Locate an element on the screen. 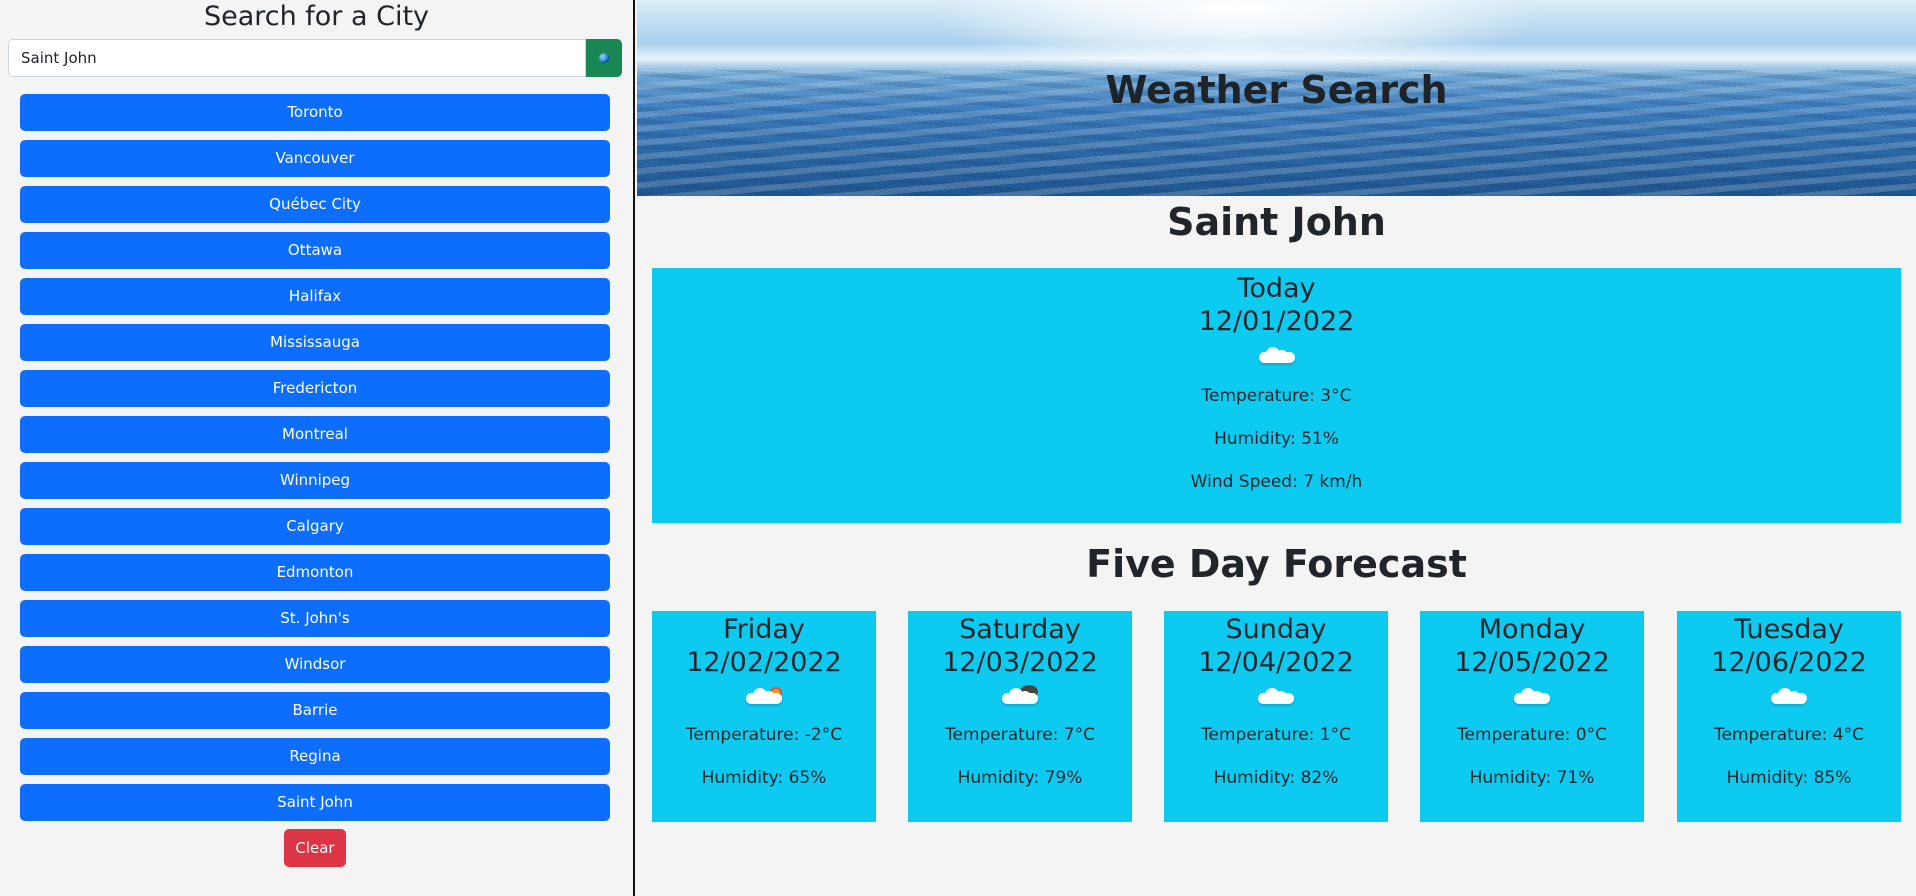 This screenshot has width=1916, height=896. search-form is located at coordinates (315, 58).